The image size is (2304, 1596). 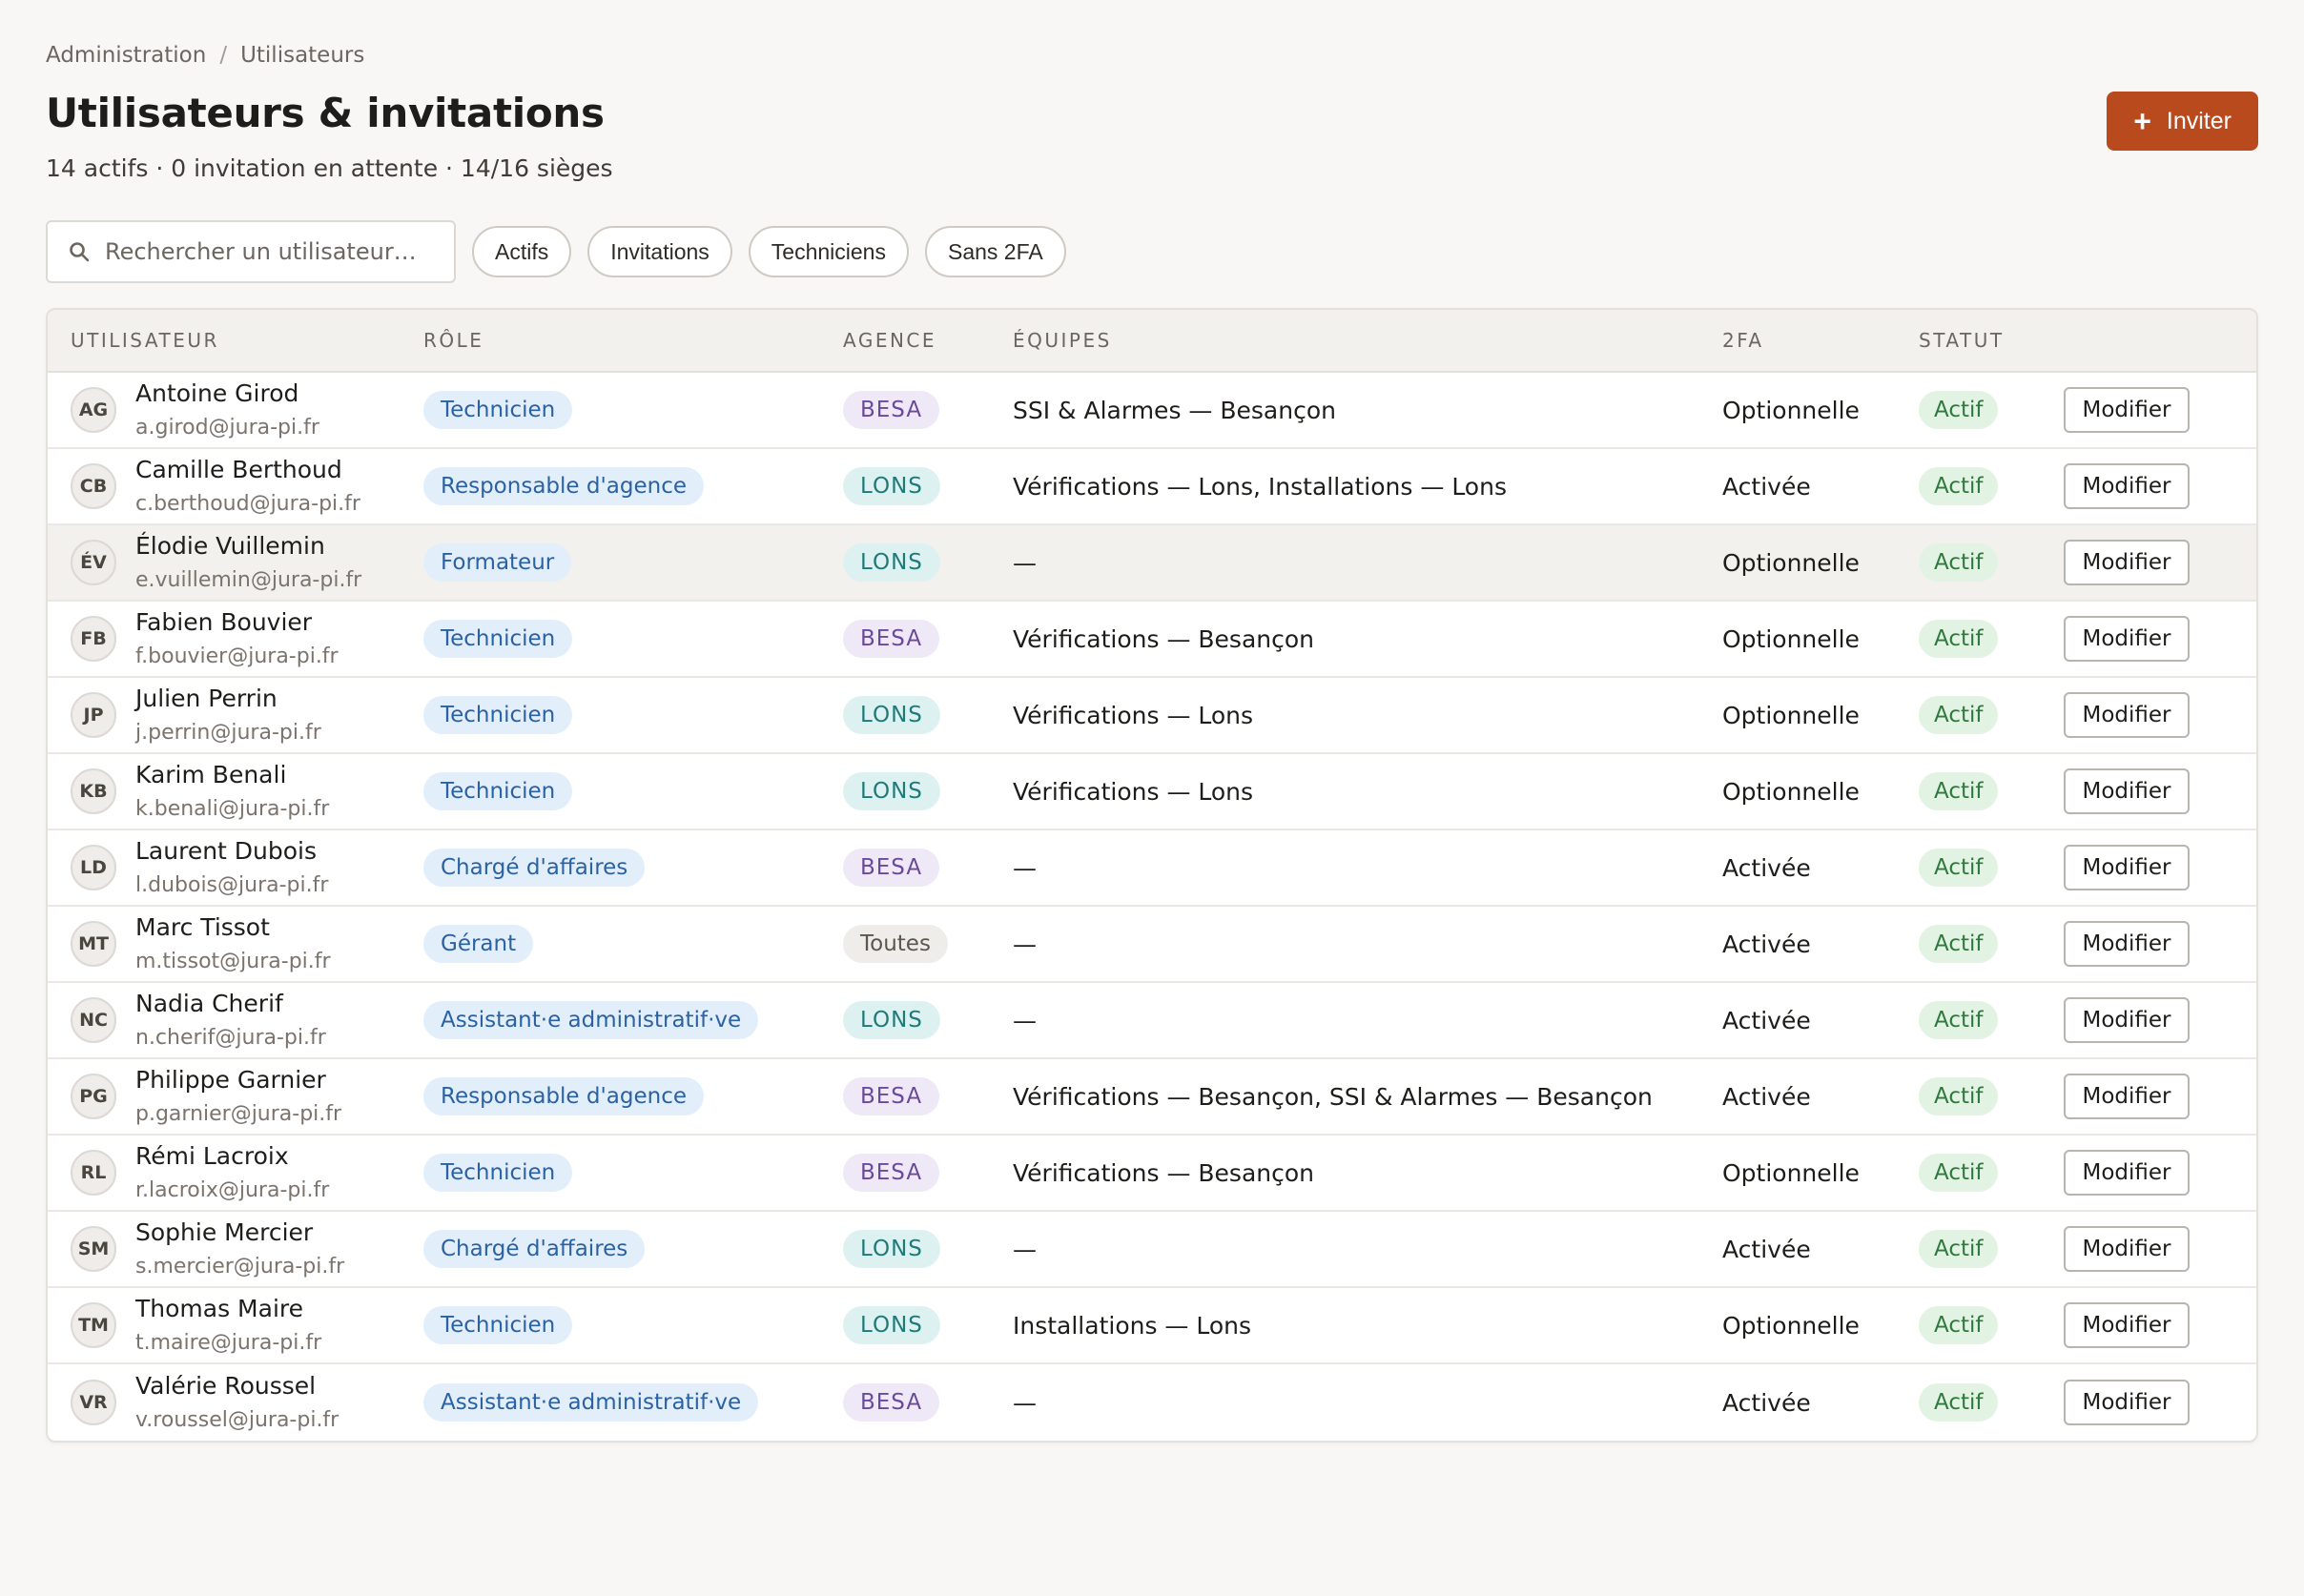 What do you see at coordinates (94, 791) in the screenshot?
I see `avatar: KB` at bounding box center [94, 791].